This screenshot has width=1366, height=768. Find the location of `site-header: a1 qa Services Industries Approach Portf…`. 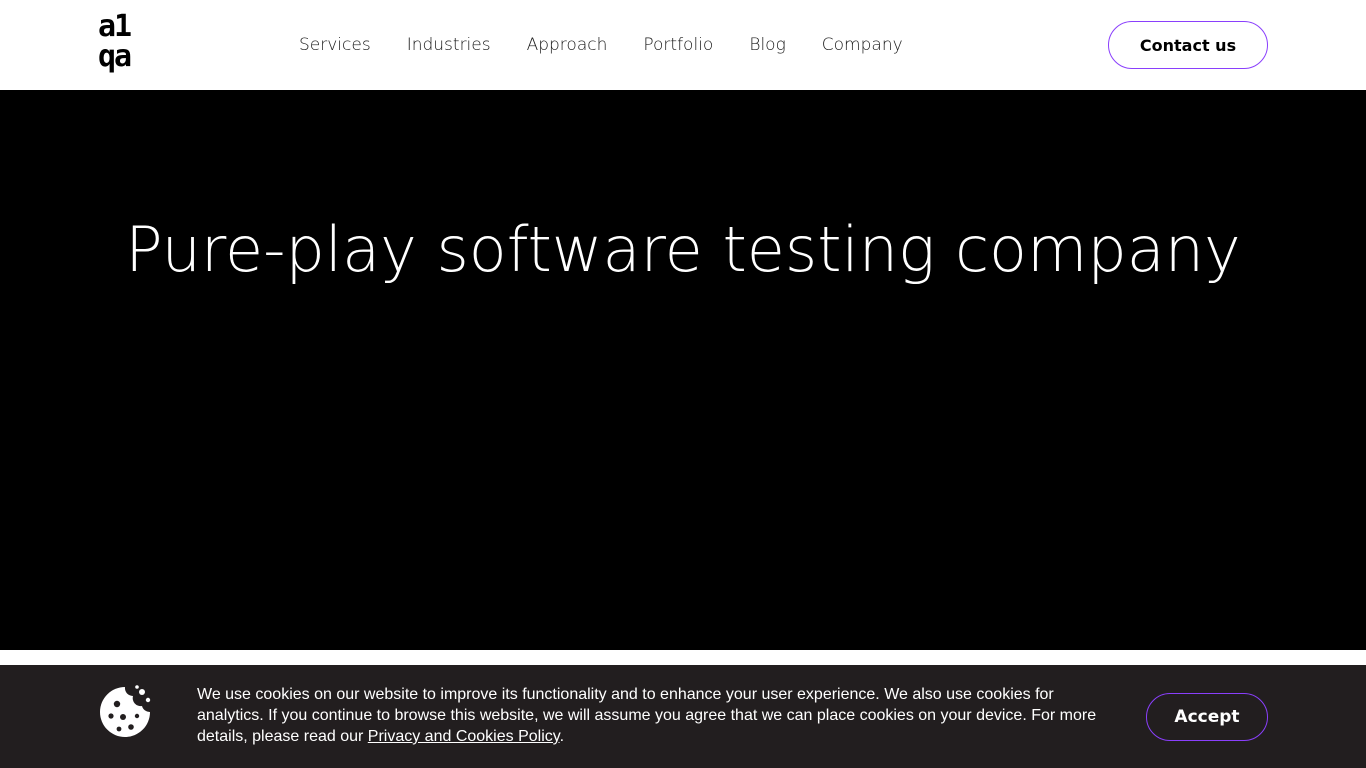

site-header: a1 qa Services Industries Approach Portf… is located at coordinates (683, 45).